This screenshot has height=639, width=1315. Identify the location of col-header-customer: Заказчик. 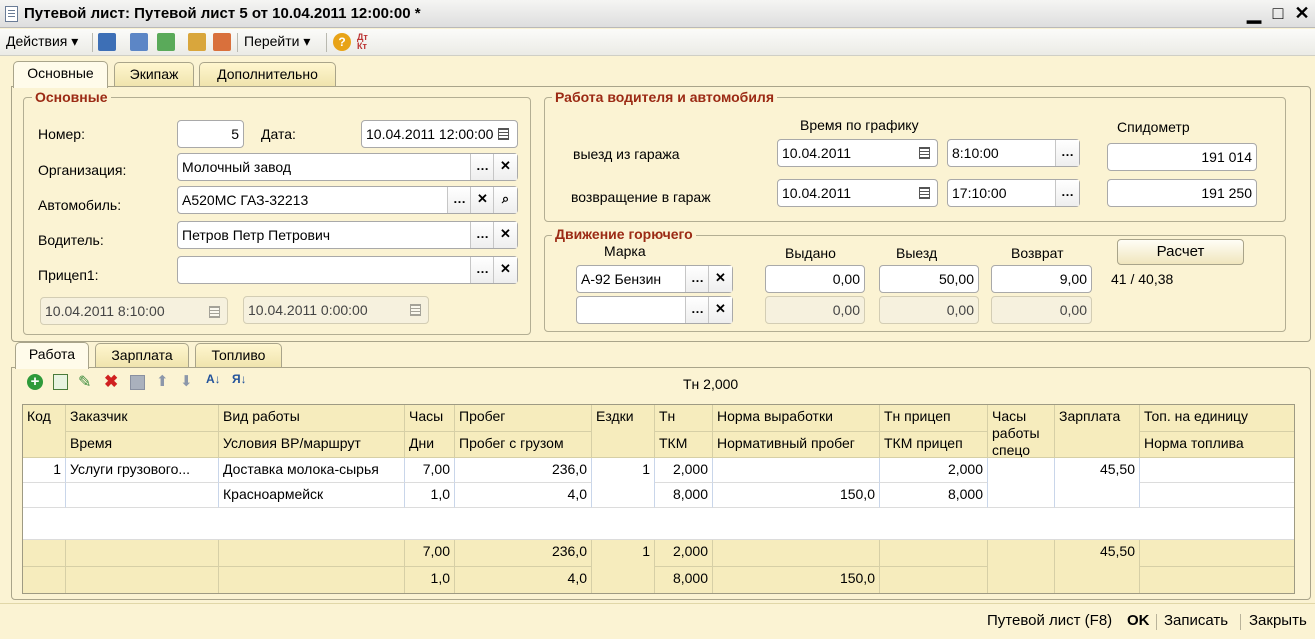
(142, 418).